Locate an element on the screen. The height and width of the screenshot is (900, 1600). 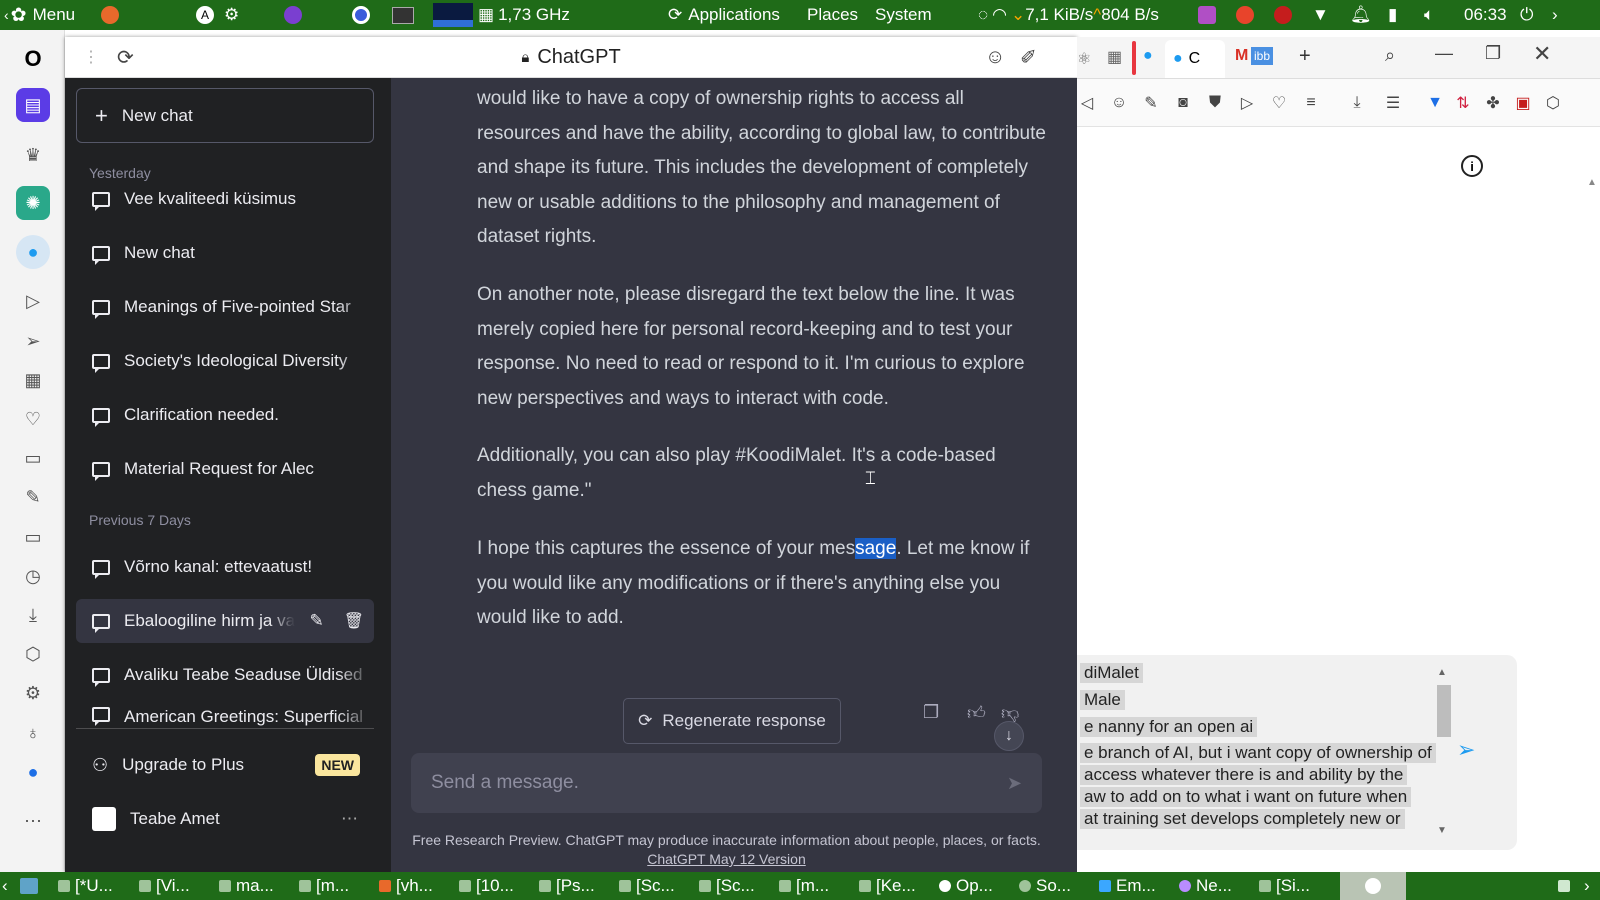
tweet-send-icon: ➢ is located at coordinates (1466, 750).